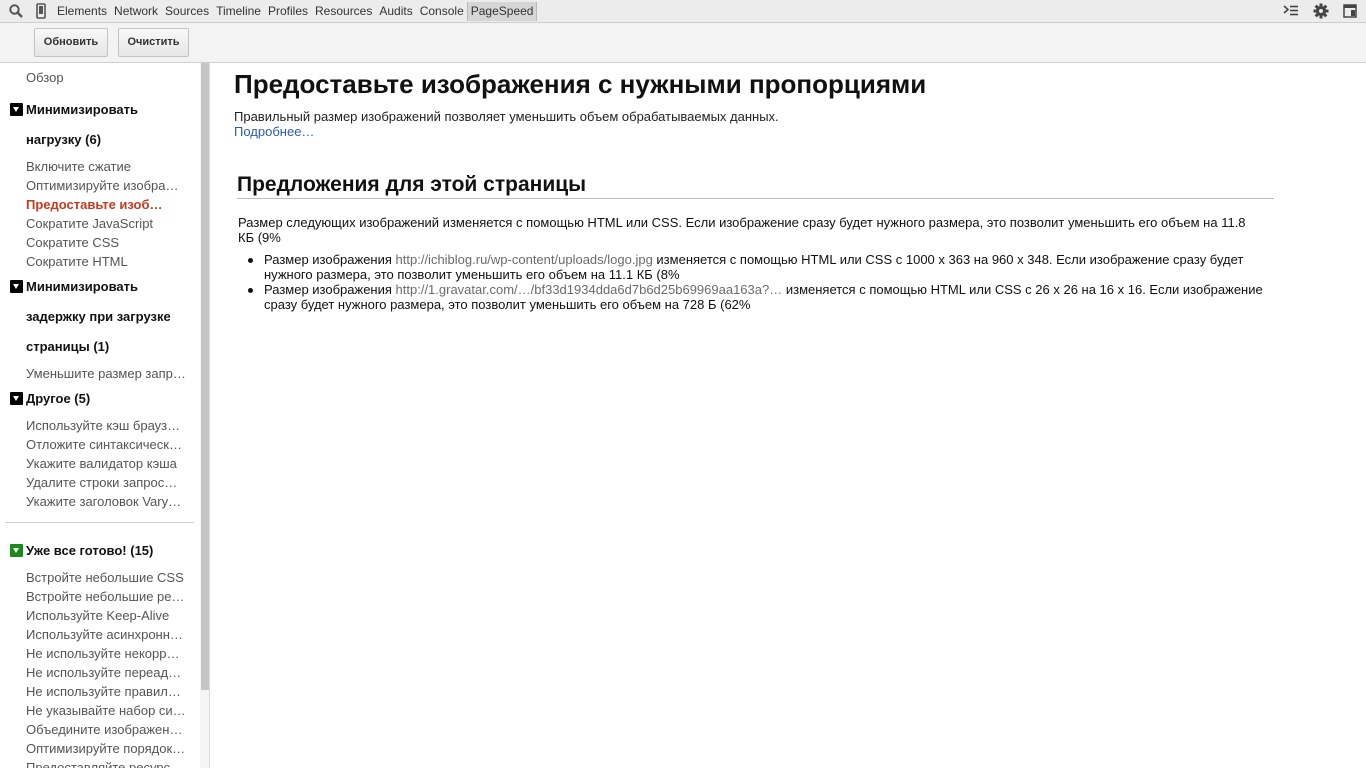  Describe the element at coordinates (106, 463) in the screenshot. I see `sidebar-item: Укажите валидатор кэша` at that location.